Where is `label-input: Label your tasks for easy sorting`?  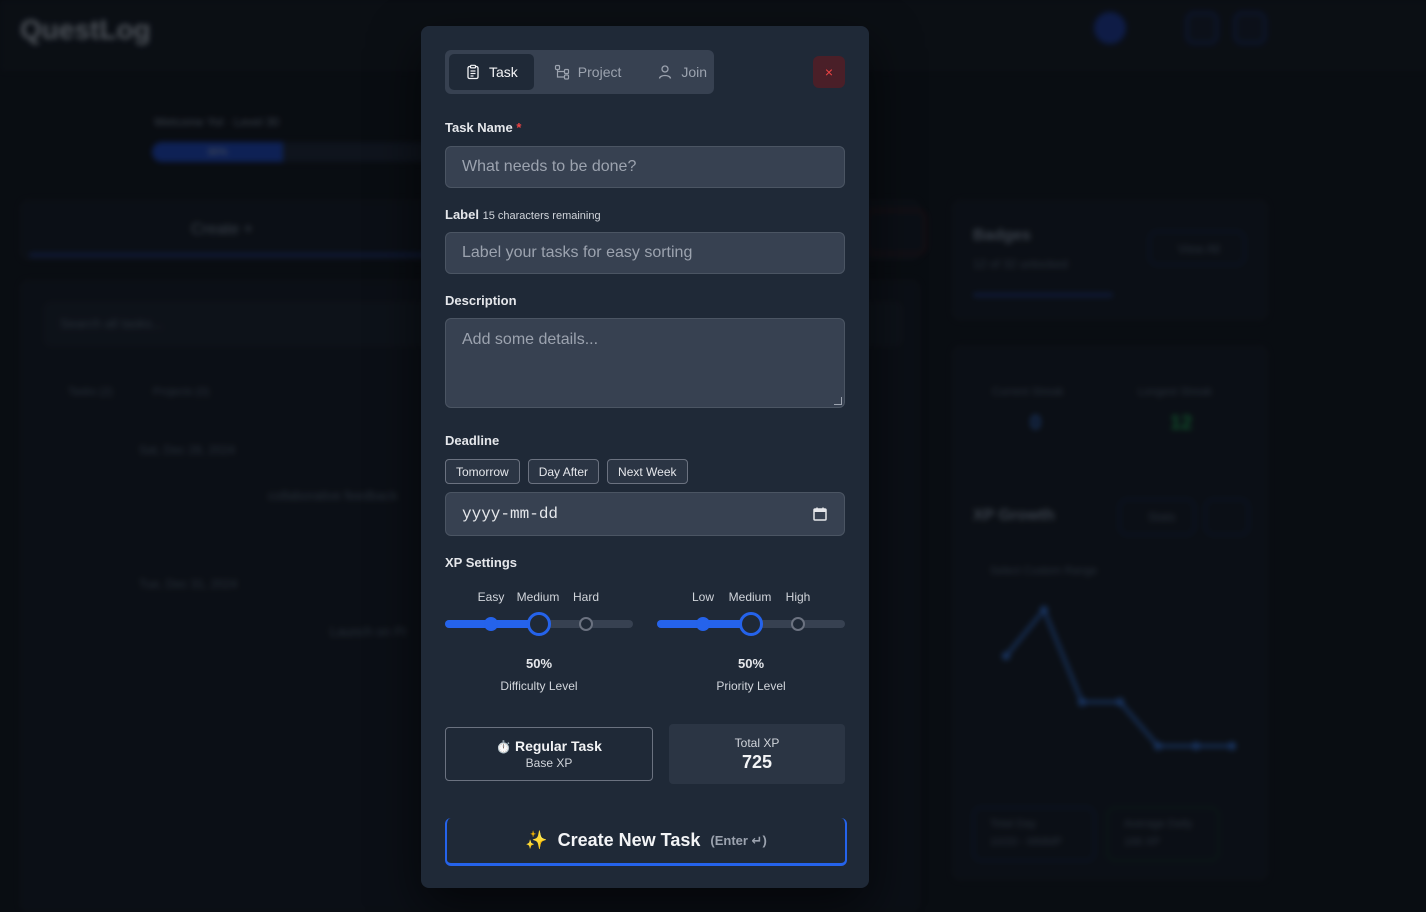
label-input: Label your tasks for easy sorting is located at coordinates (645, 253).